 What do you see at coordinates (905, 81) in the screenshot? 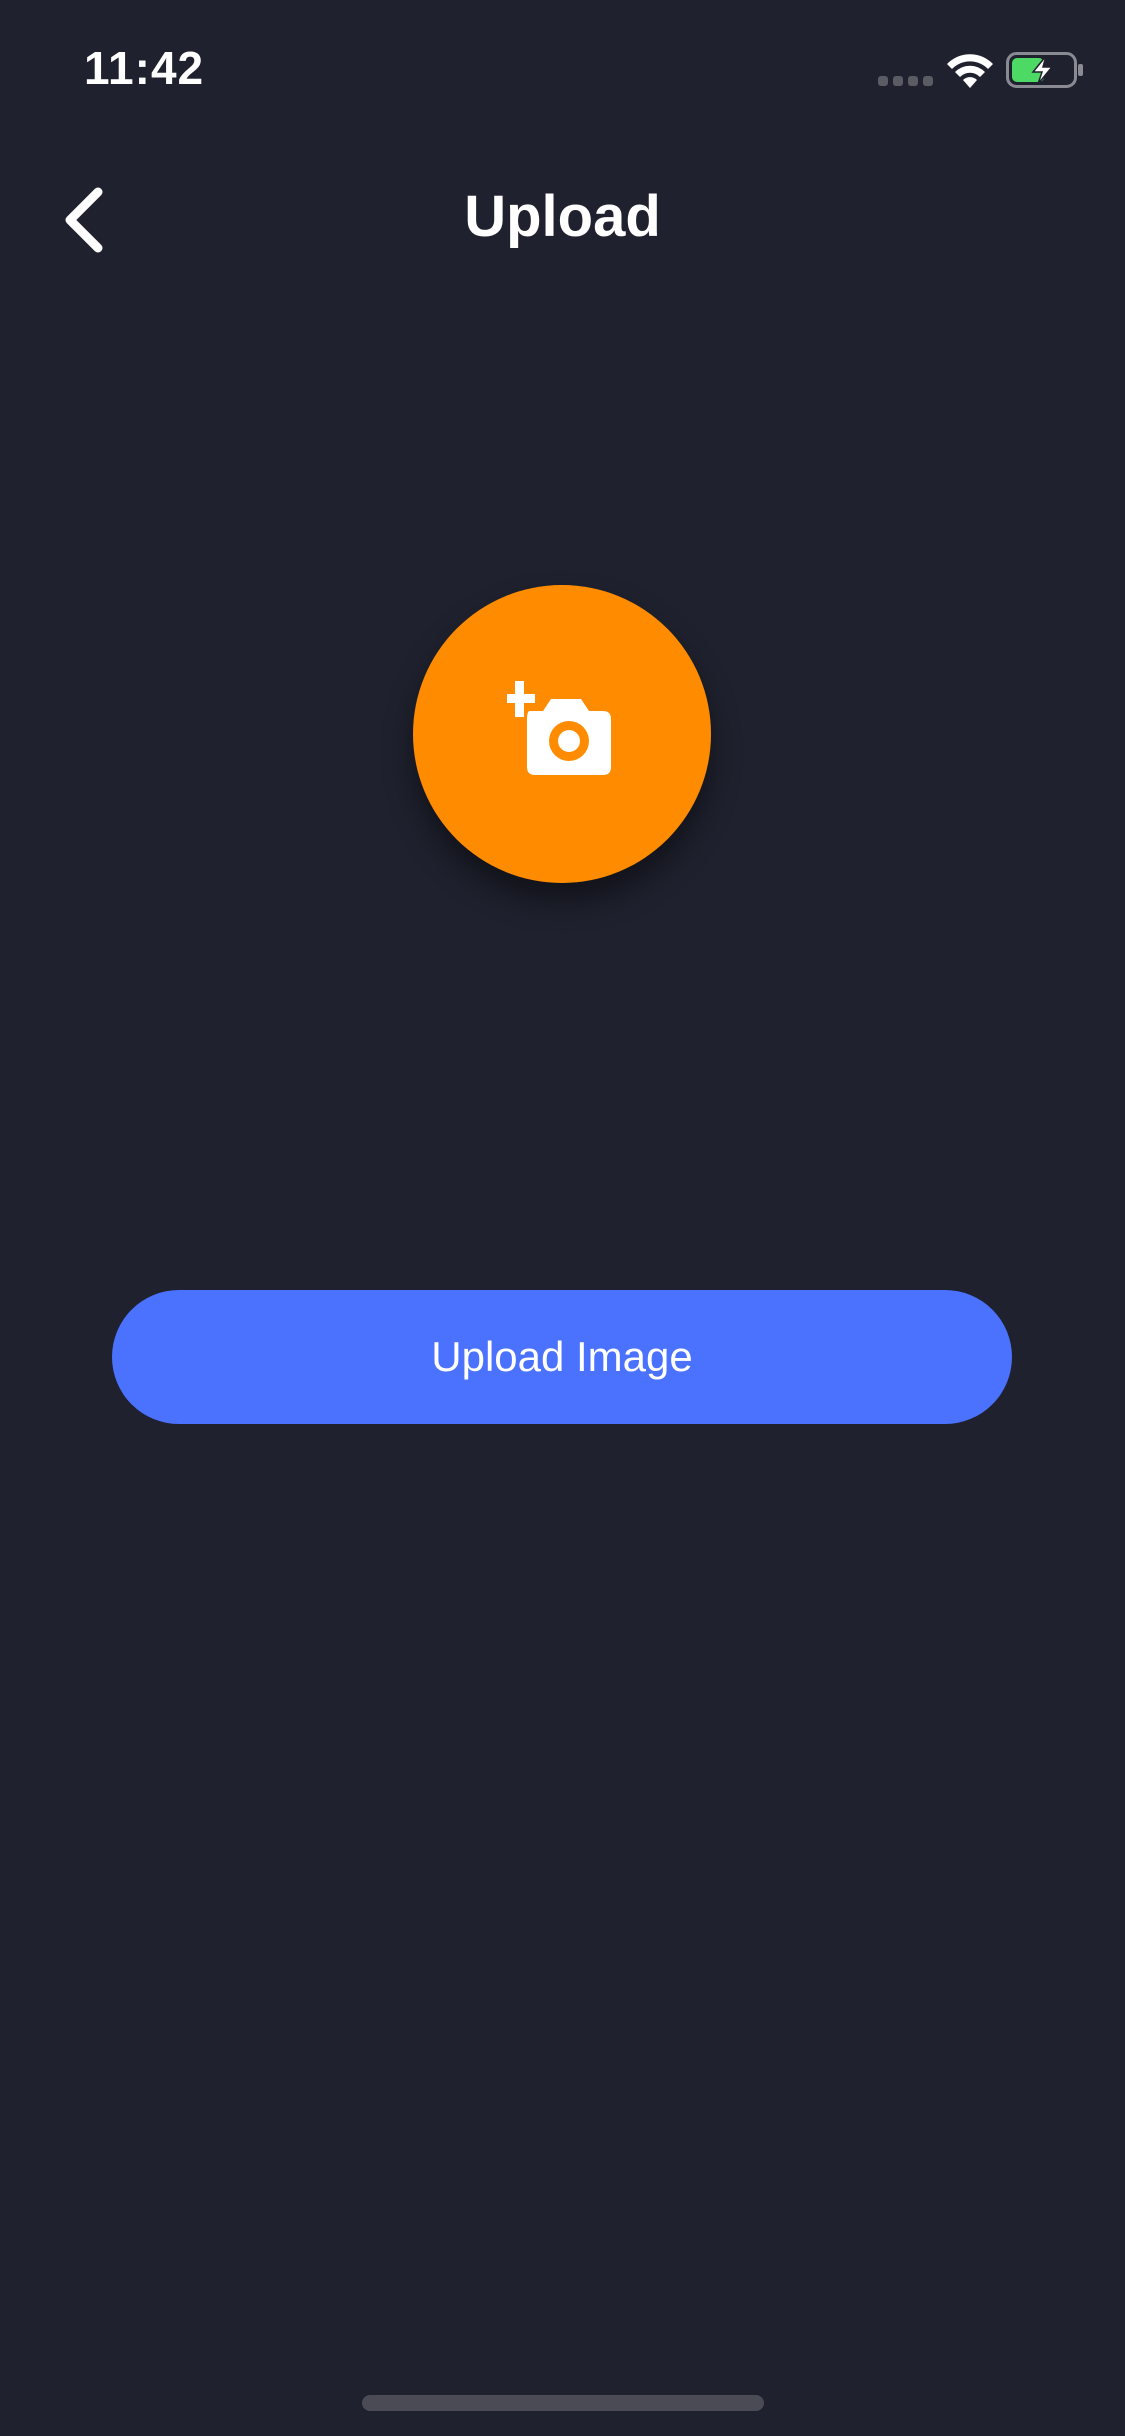
I see `signal-dots-icon` at bounding box center [905, 81].